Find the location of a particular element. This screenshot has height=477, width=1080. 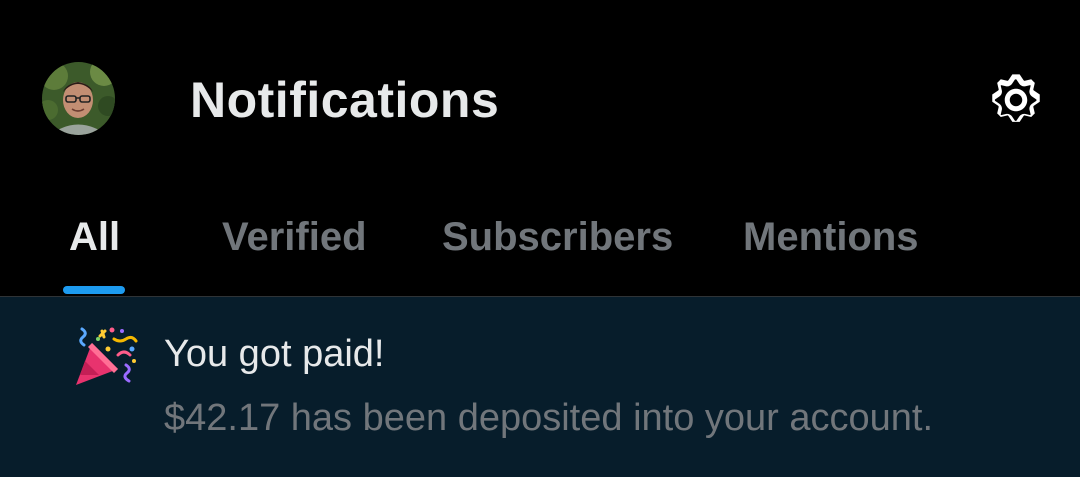

settings-button is located at coordinates (1016, 100).